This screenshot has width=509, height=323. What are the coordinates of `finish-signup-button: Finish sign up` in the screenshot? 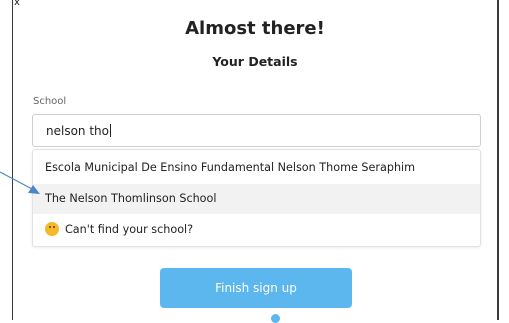 It's located at (256, 288).